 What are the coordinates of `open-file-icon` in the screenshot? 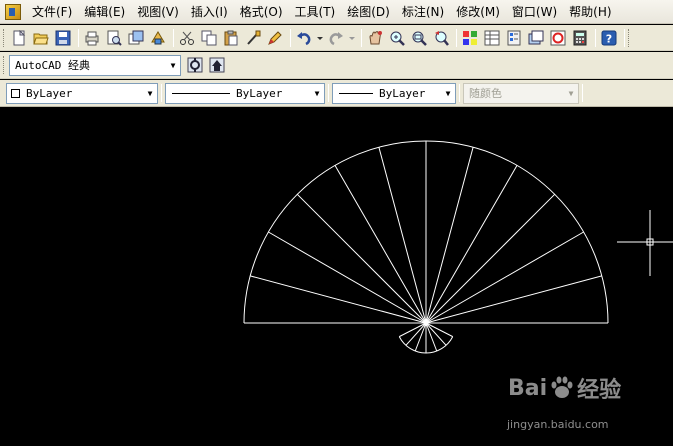 It's located at (41, 38).